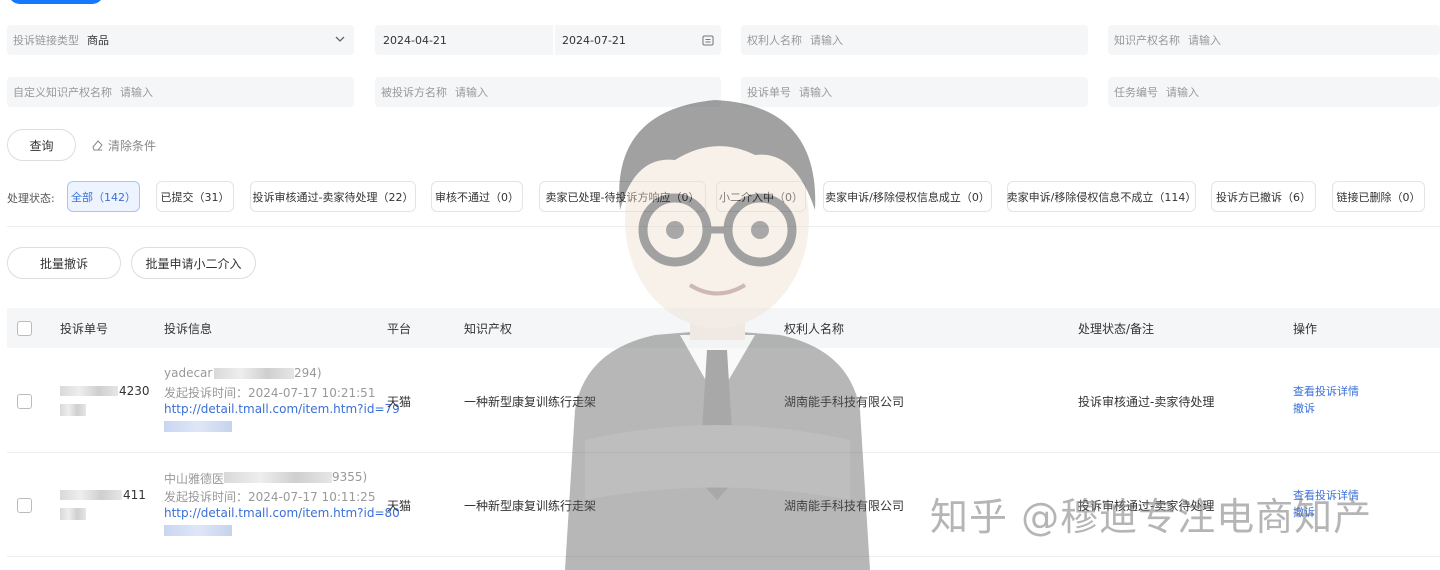 This screenshot has width=1440, height=570. Describe the element at coordinates (31, 198) in the screenshot. I see `status-filter-label: 处理状态:` at that location.